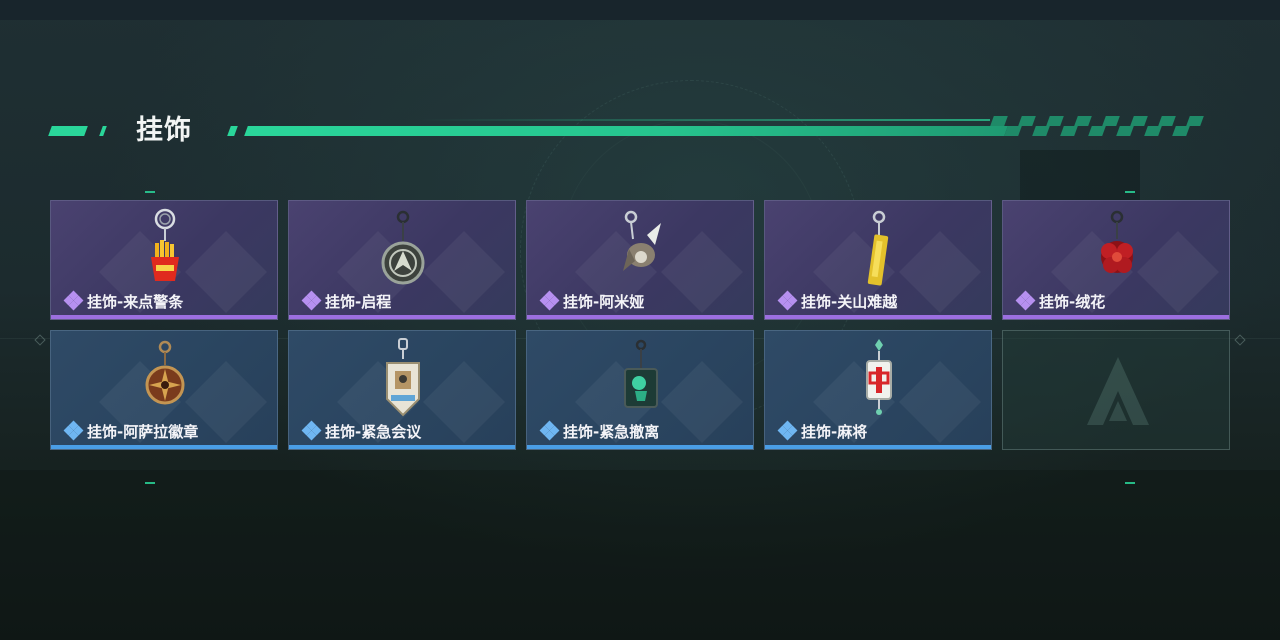  What do you see at coordinates (611, 431) in the screenshot?
I see `charm-name: 挂饰-紧急撤离` at bounding box center [611, 431].